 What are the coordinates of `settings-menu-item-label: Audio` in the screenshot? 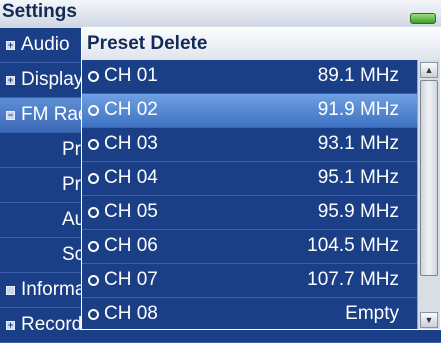 It's located at (45, 44).